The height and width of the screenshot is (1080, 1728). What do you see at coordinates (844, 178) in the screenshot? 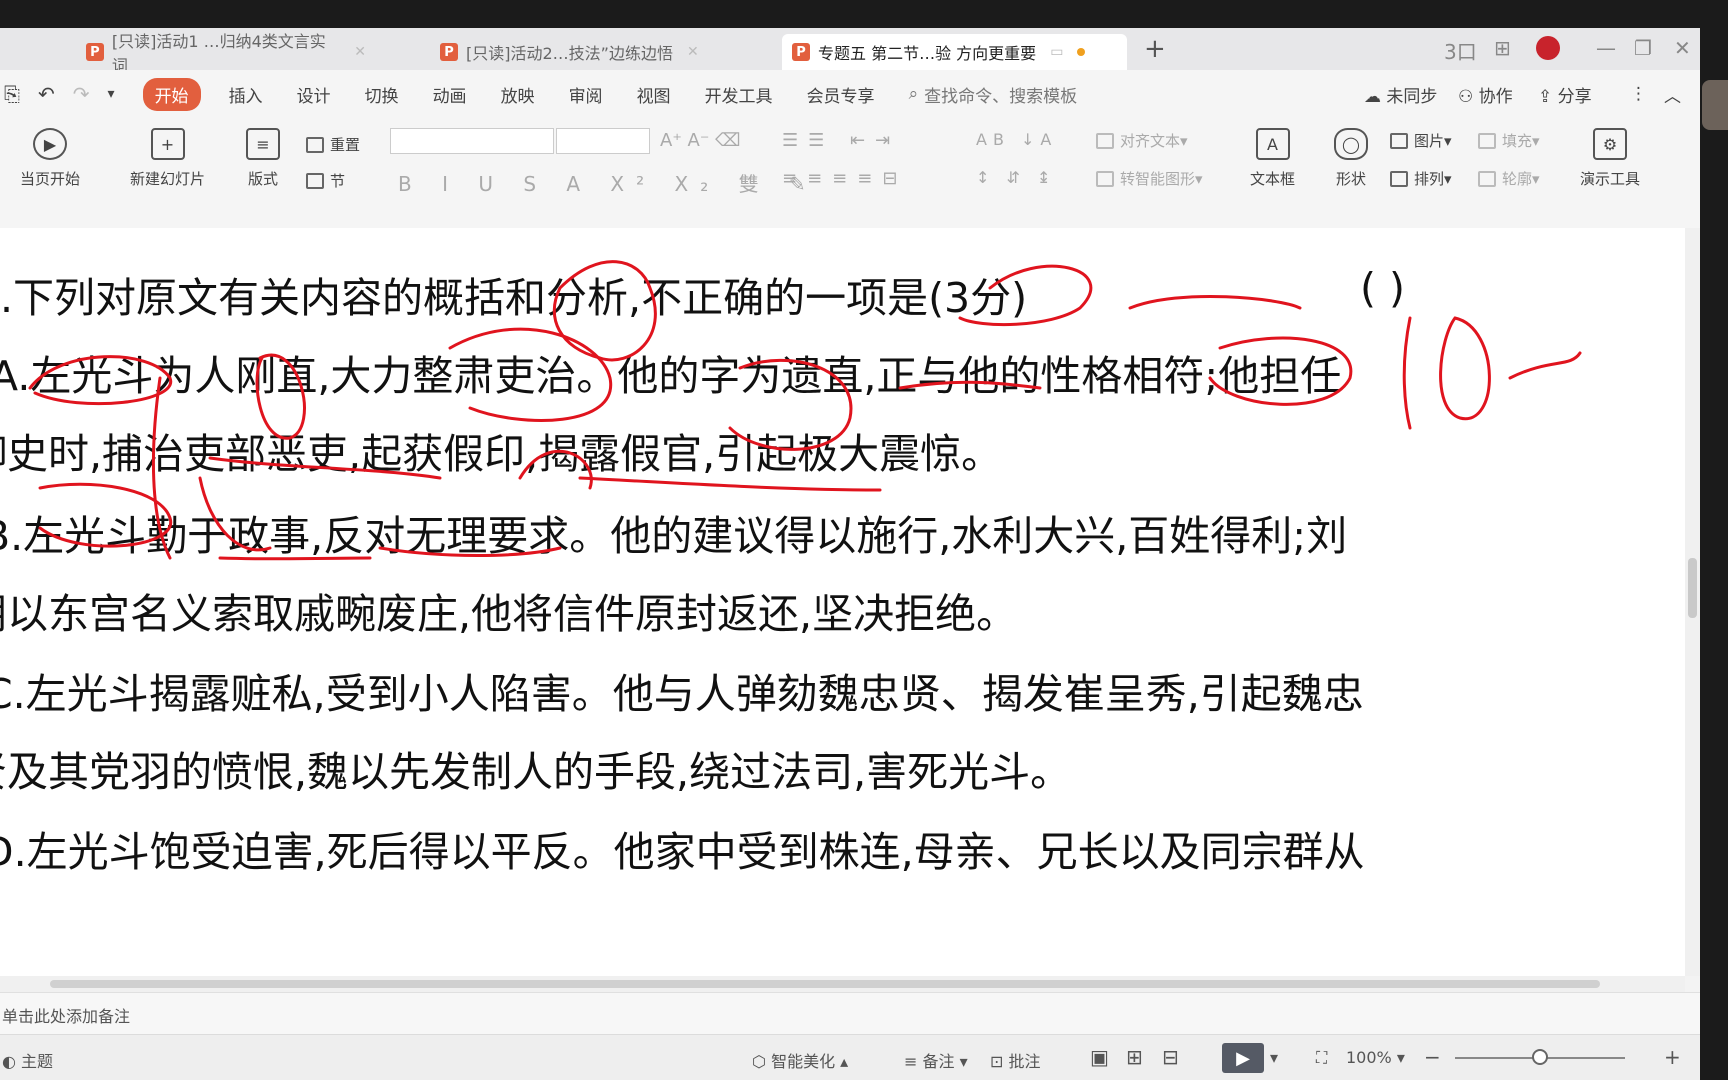
I see `paragraph-align-buttons: ≡≡≡≡⊟` at bounding box center [844, 178].